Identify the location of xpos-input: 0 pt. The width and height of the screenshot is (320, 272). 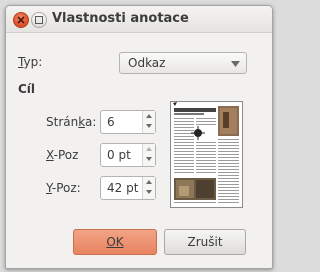
(119, 155).